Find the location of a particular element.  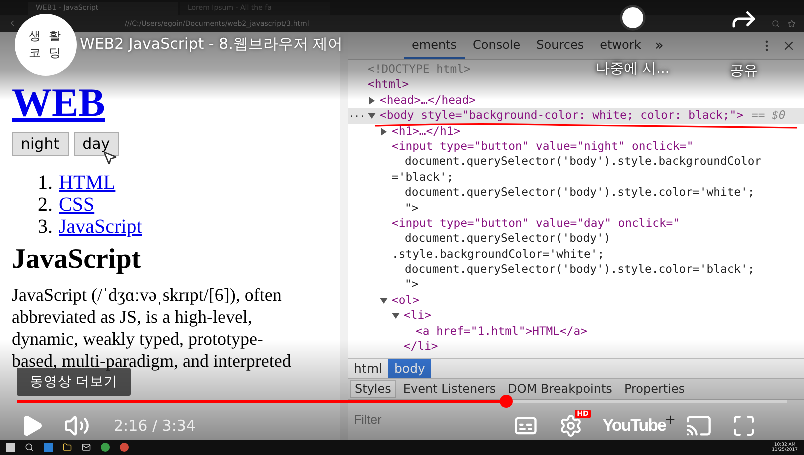

filter-tool: + is located at coordinates (670, 420).